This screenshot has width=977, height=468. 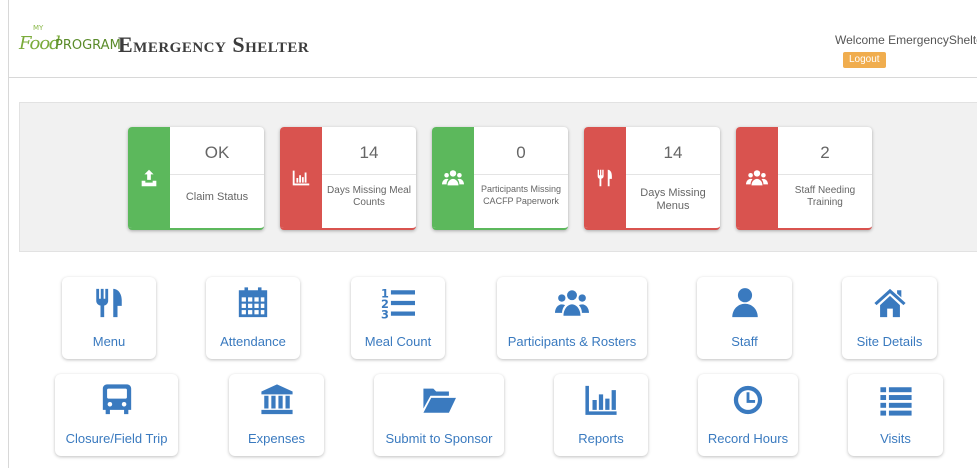 I want to click on clock-icon, so click(x=748, y=400).